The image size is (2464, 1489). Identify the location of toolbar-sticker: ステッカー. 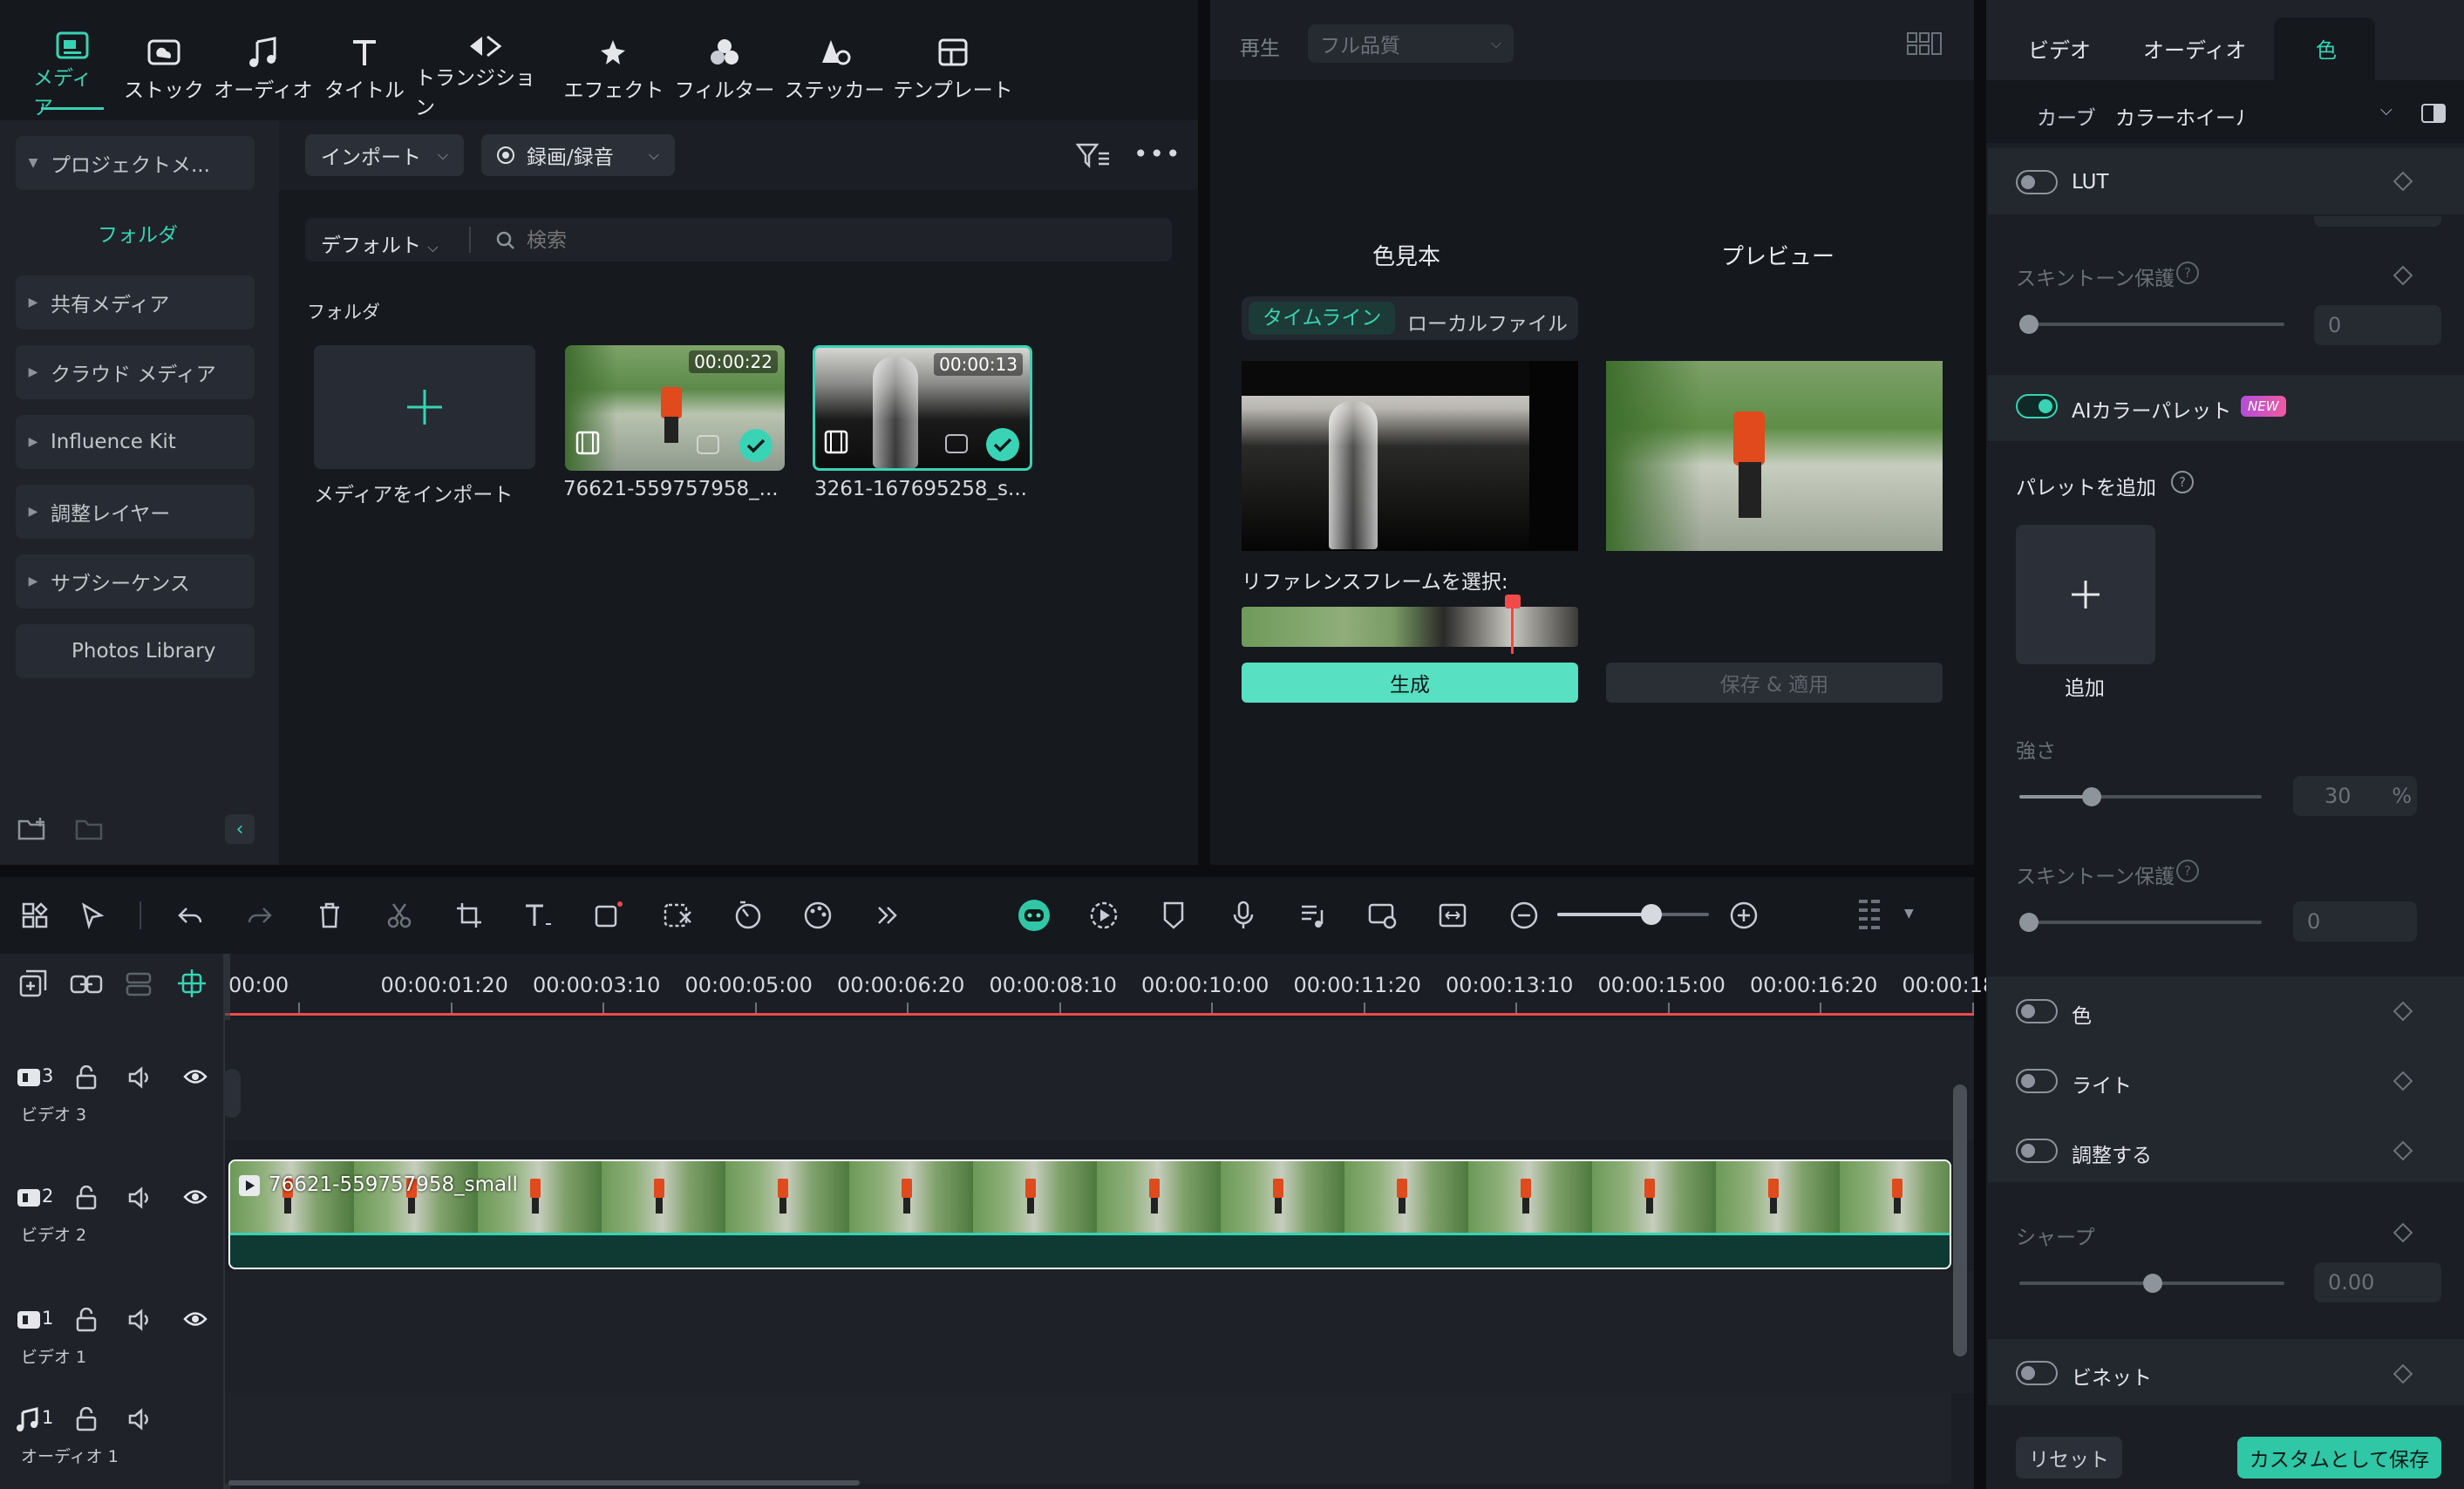
(834, 70).